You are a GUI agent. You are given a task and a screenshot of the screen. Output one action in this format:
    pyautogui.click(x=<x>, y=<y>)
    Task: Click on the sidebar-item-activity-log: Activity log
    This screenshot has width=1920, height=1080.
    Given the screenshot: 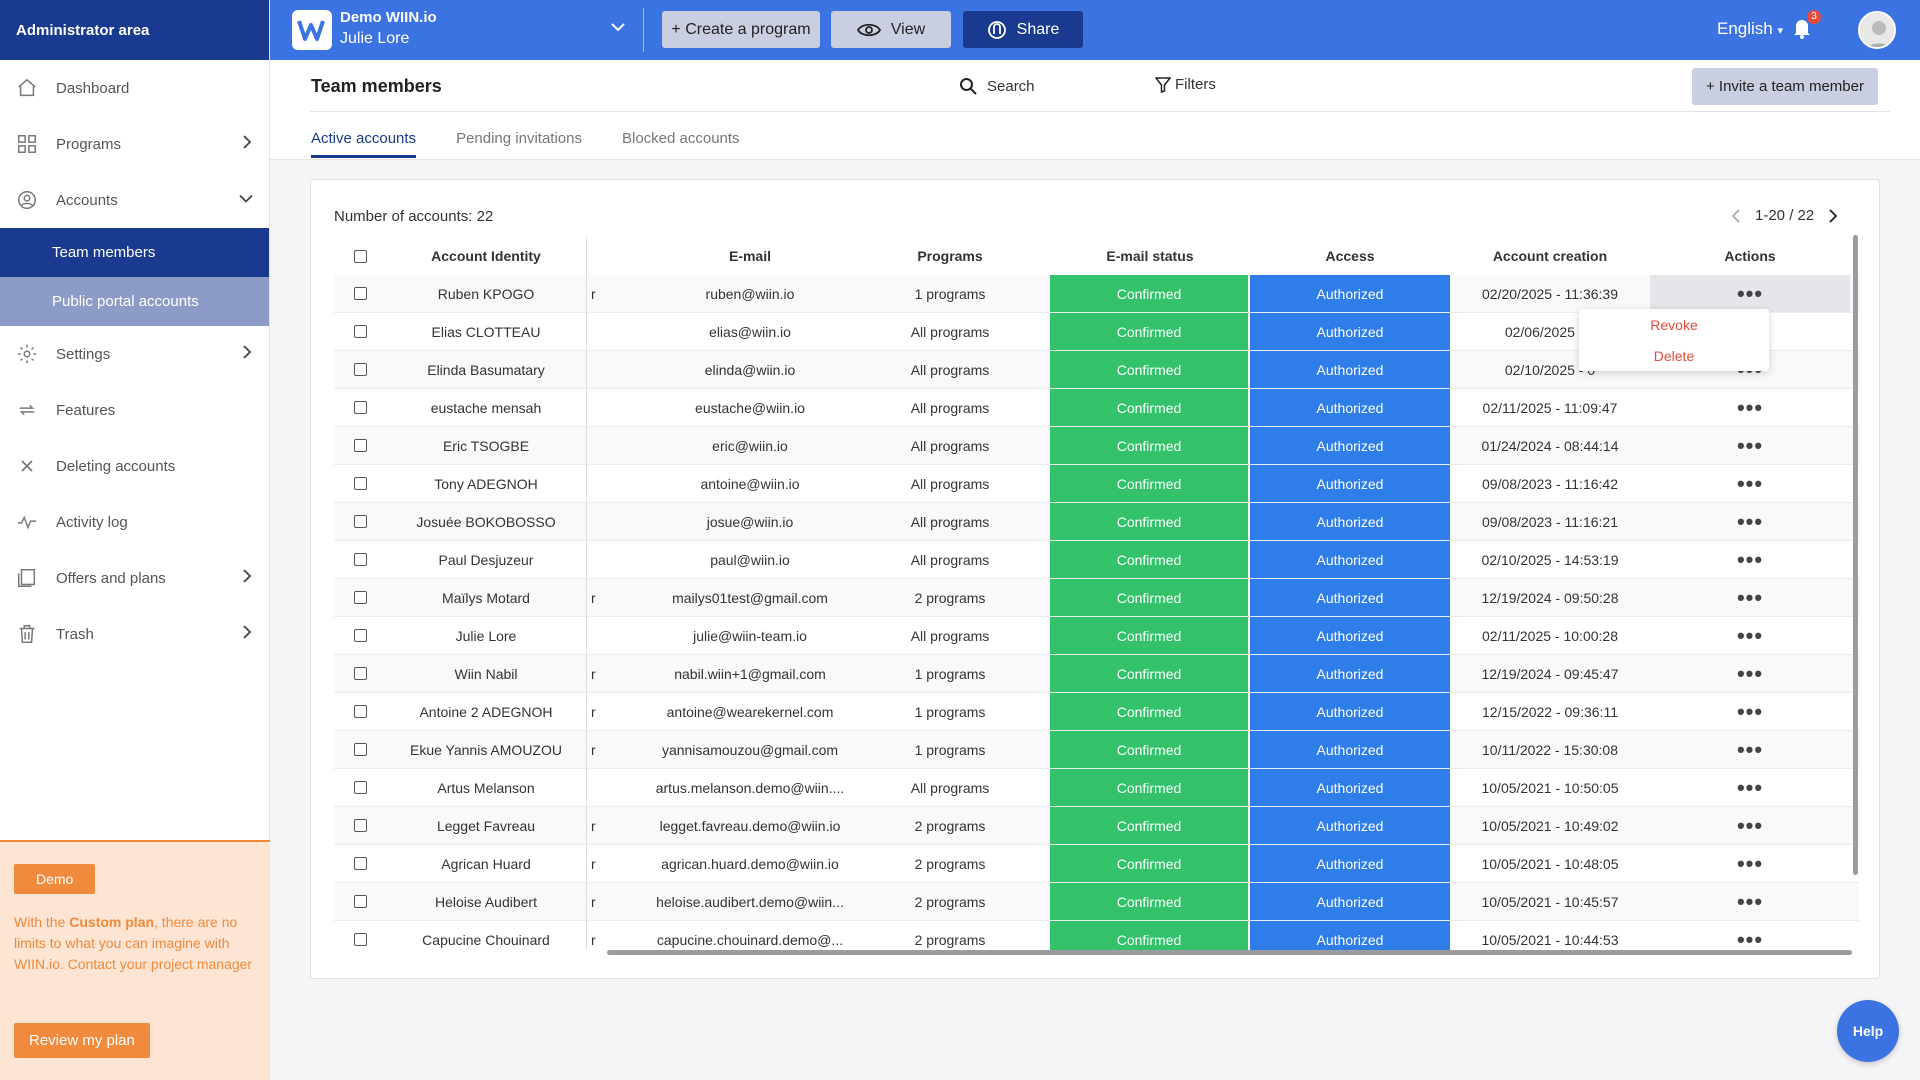 What is the action you would take?
    pyautogui.click(x=134, y=522)
    